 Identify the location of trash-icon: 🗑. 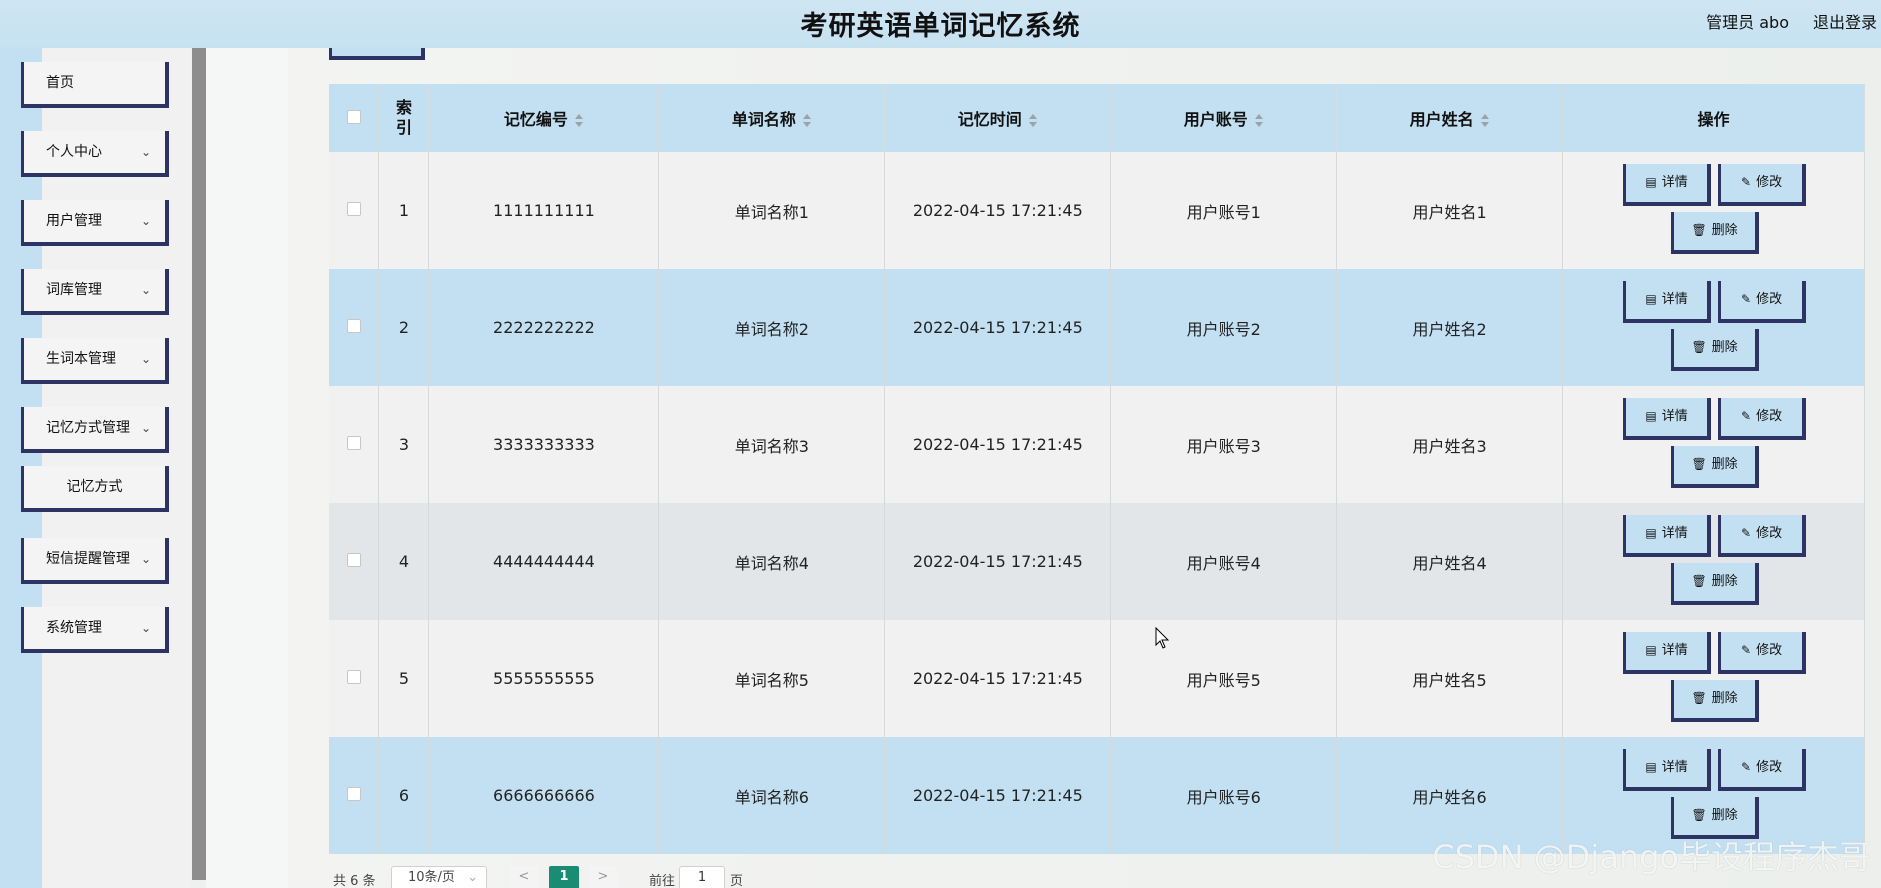
(1699, 347).